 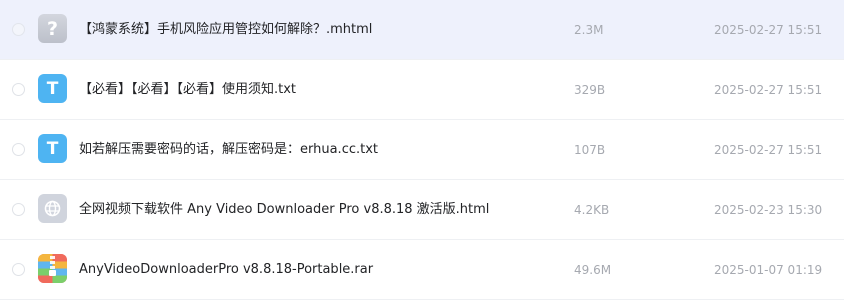 I want to click on unknown-file-icon: ?, so click(x=52, y=28).